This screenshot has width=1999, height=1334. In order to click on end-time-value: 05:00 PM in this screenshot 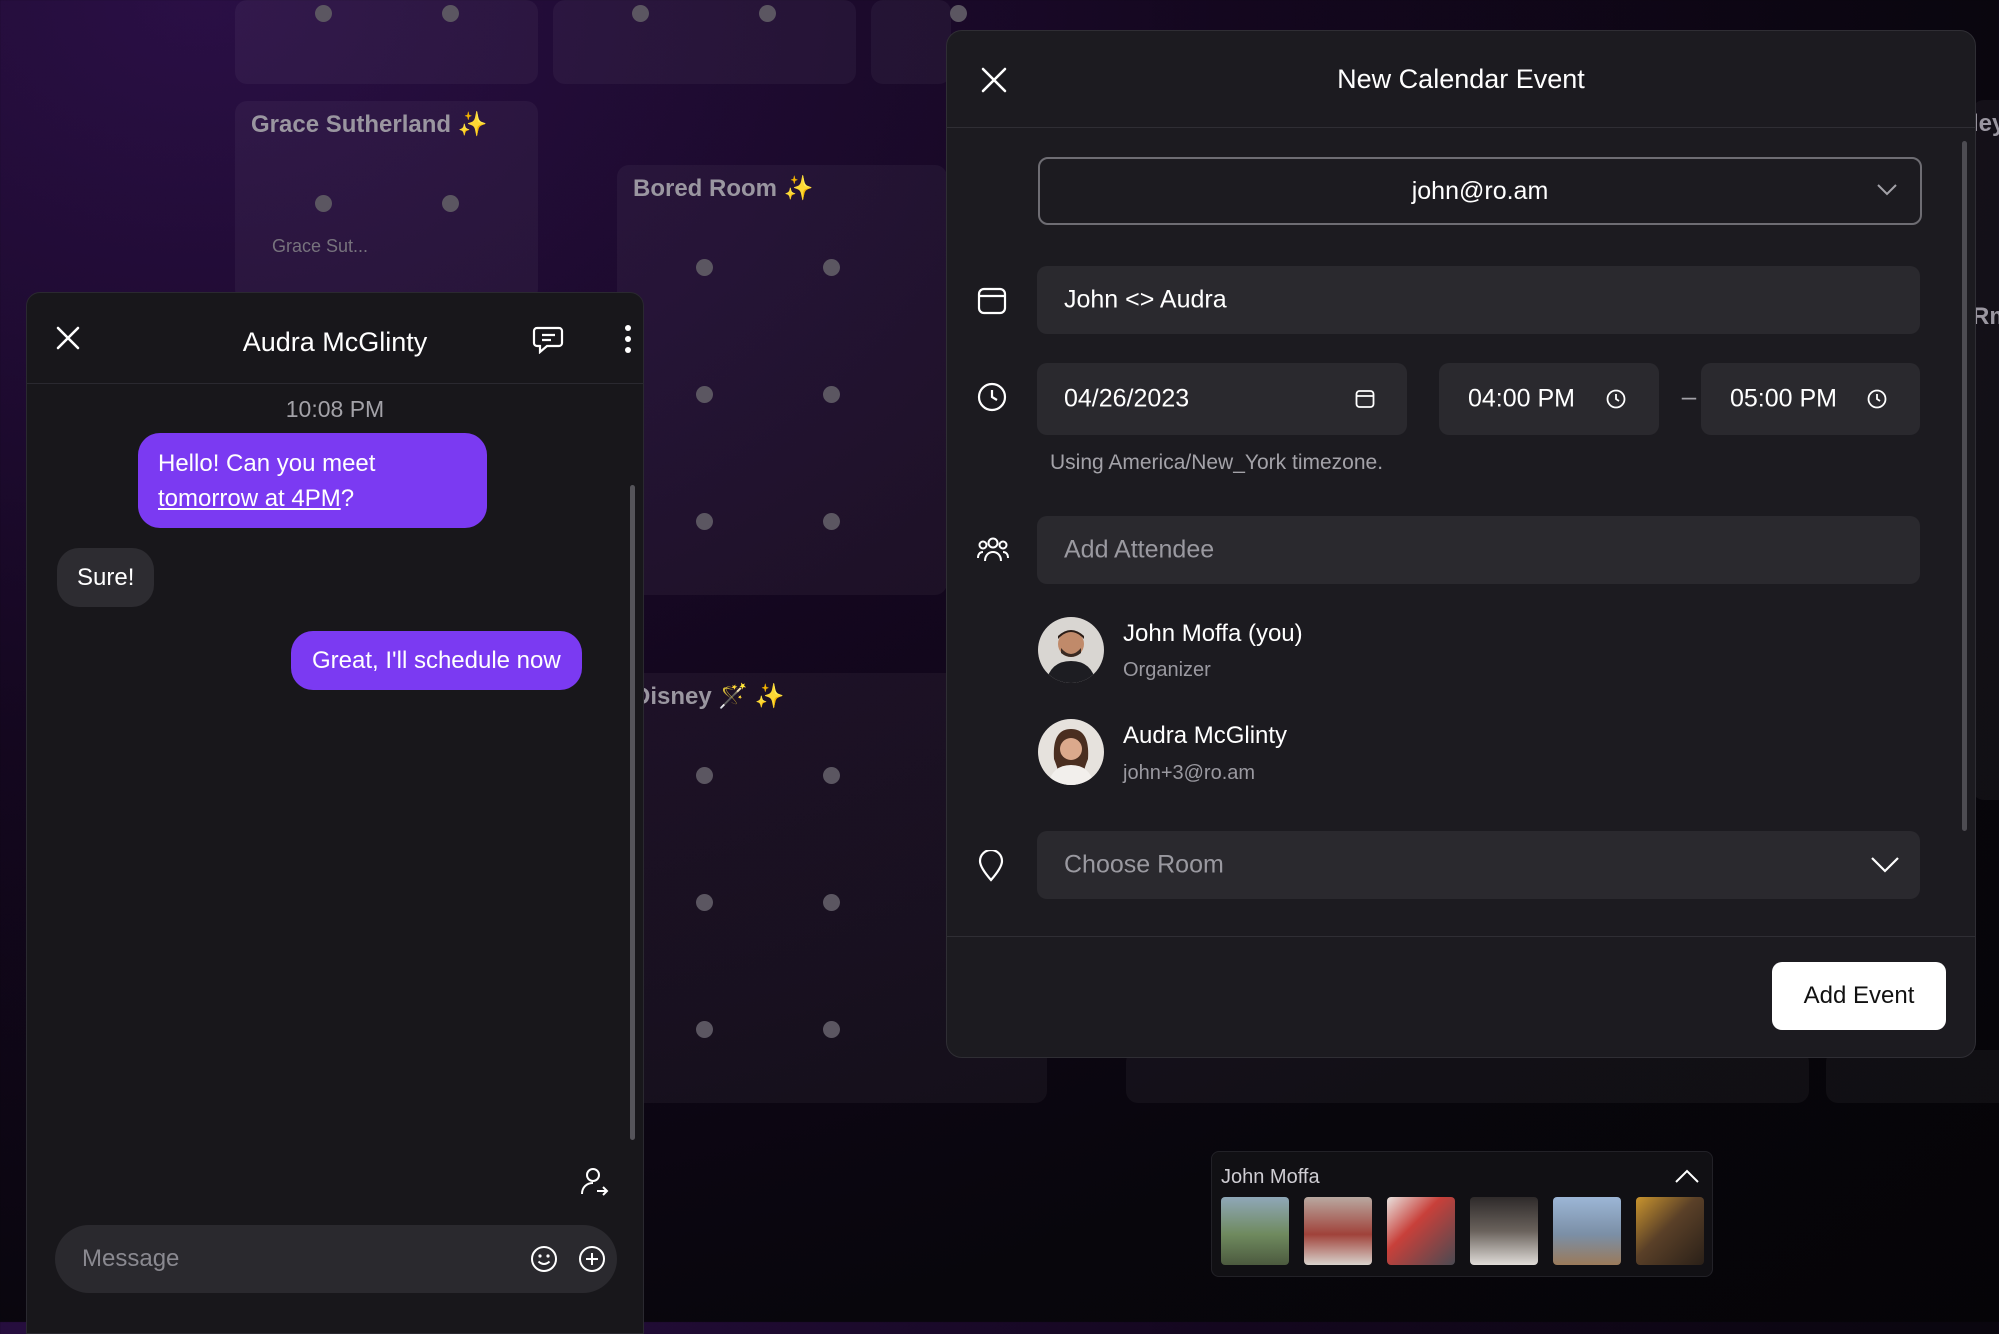, I will do `click(1784, 398)`.